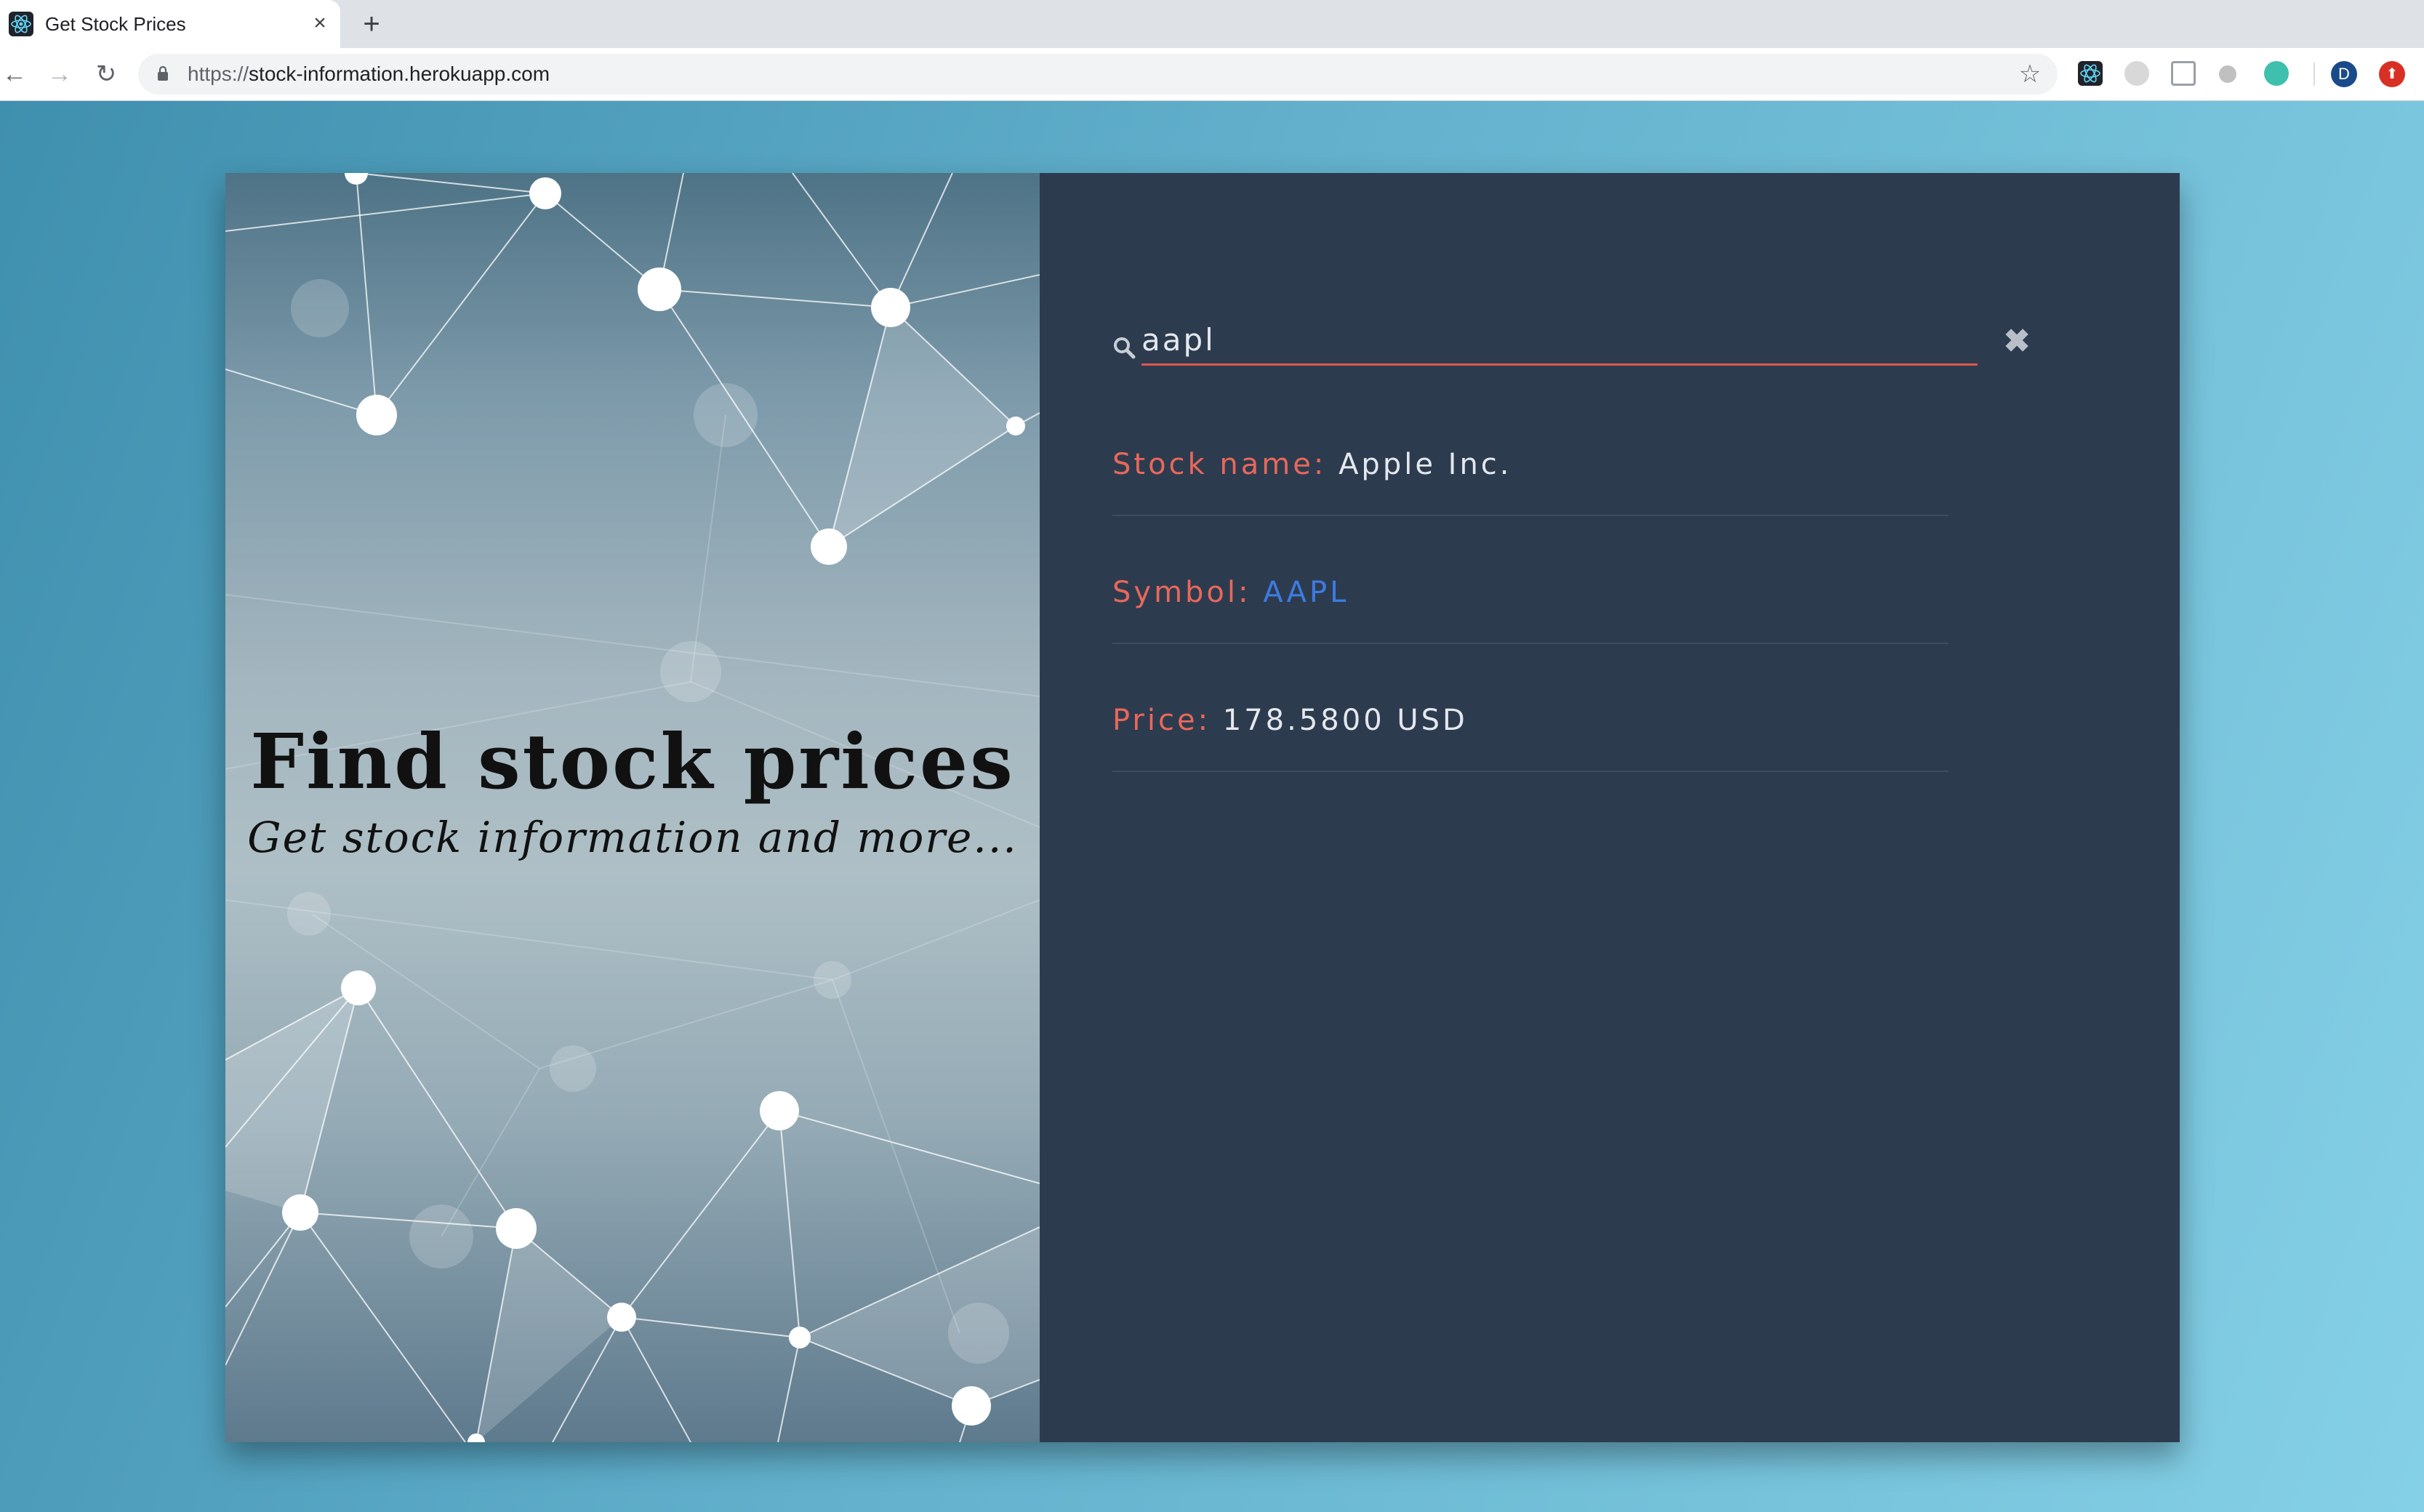  What do you see at coordinates (2183, 73) in the screenshot?
I see `extension-grid-icon` at bounding box center [2183, 73].